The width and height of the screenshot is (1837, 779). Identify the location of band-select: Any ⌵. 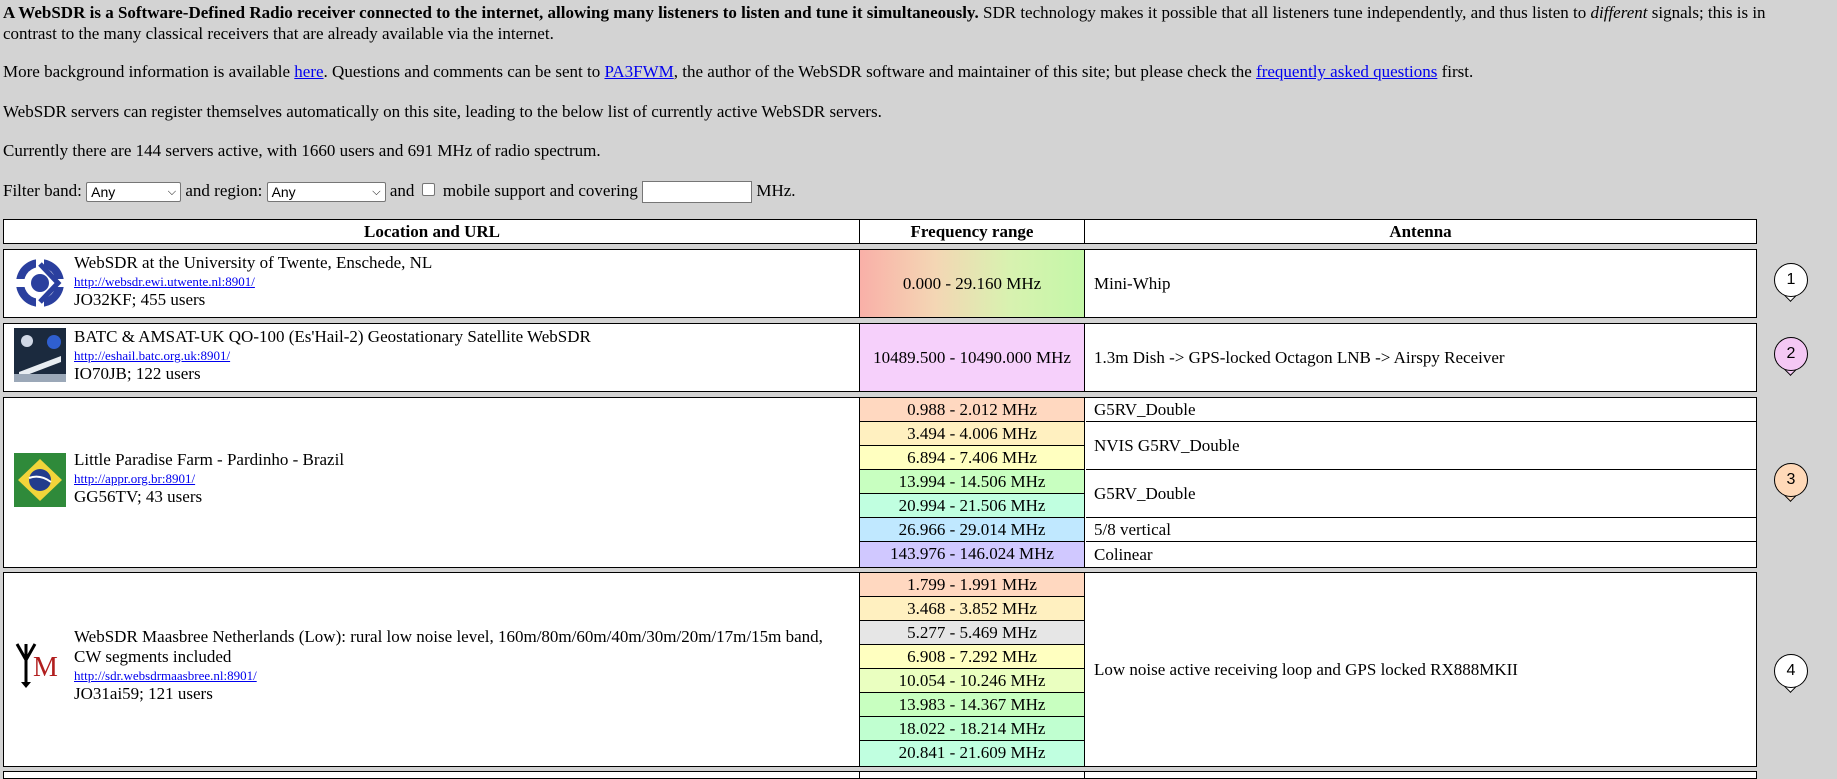
(134, 192).